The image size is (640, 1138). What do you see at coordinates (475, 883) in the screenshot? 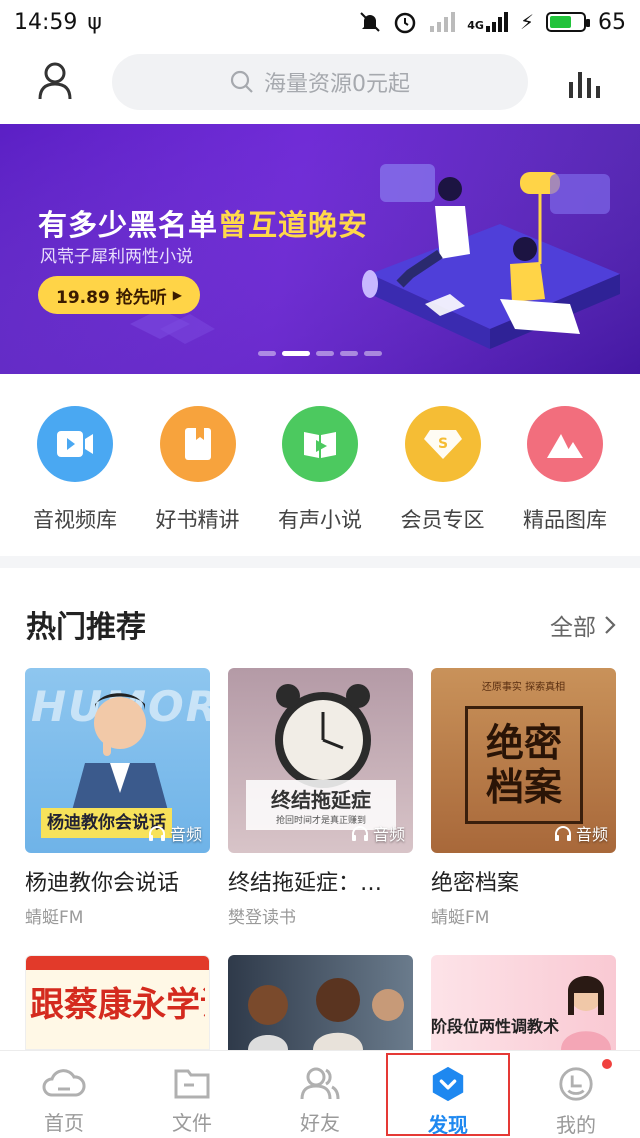
I see `card-title: 绝密档案` at bounding box center [475, 883].